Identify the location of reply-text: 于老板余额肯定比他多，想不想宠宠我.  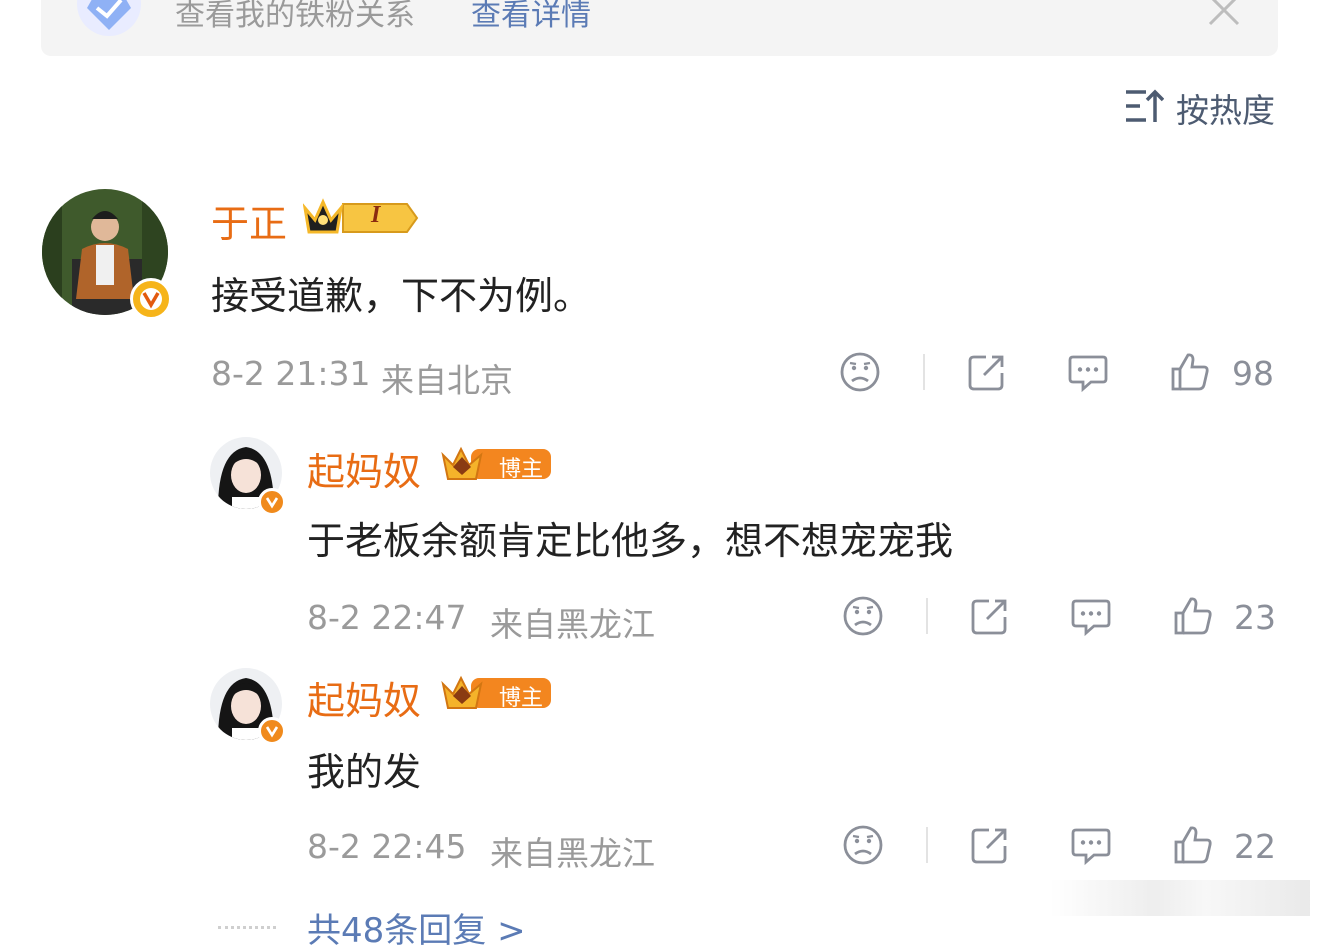
(630, 541).